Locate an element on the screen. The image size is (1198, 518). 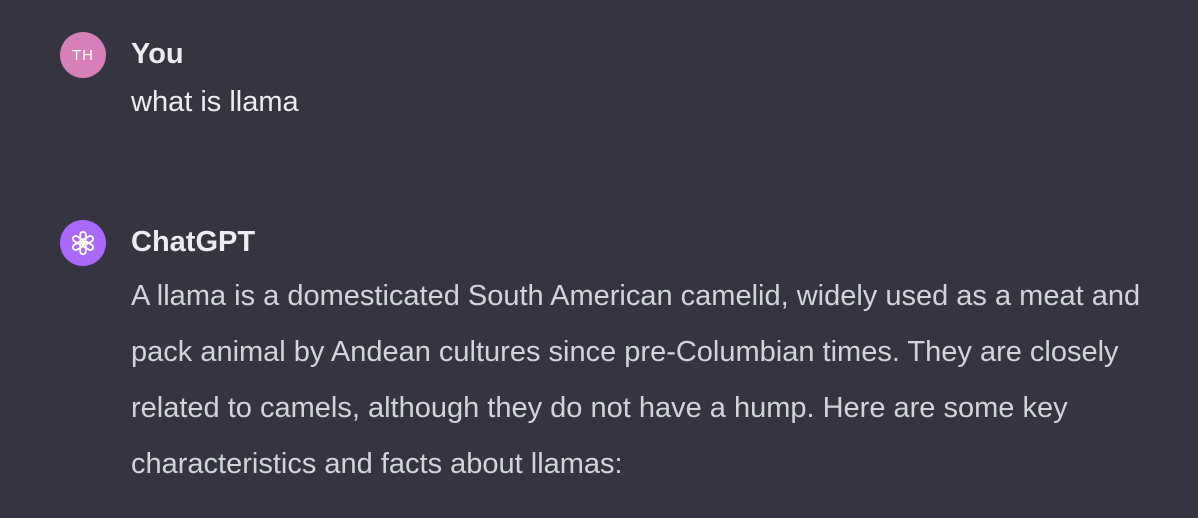
user-message-paragraph: what is llama is located at coordinates (215, 102).